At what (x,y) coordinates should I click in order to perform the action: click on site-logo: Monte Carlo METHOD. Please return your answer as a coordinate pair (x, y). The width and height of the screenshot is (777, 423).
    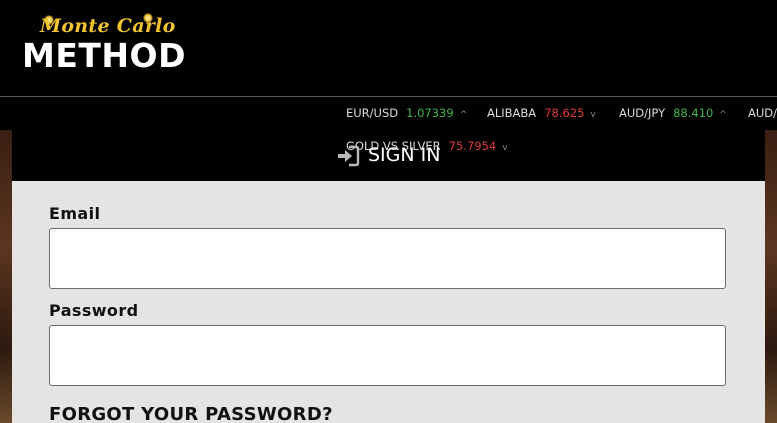
    Looking at the image, I should click on (103, 45).